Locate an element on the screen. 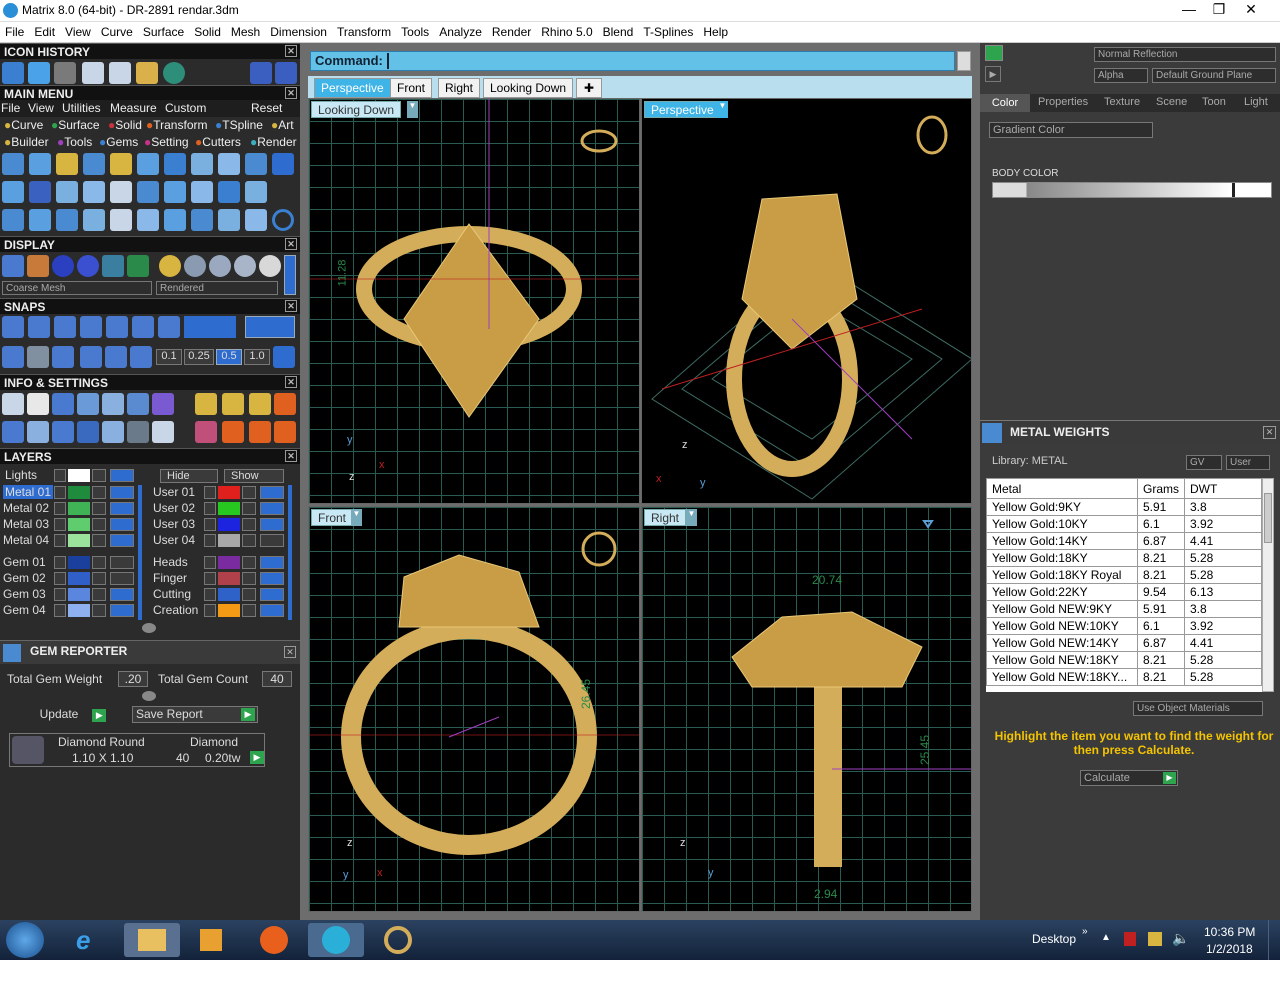 This screenshot has height=1008, width=1280. layer-name: Gem 03 is located at coordinates (24, 594).